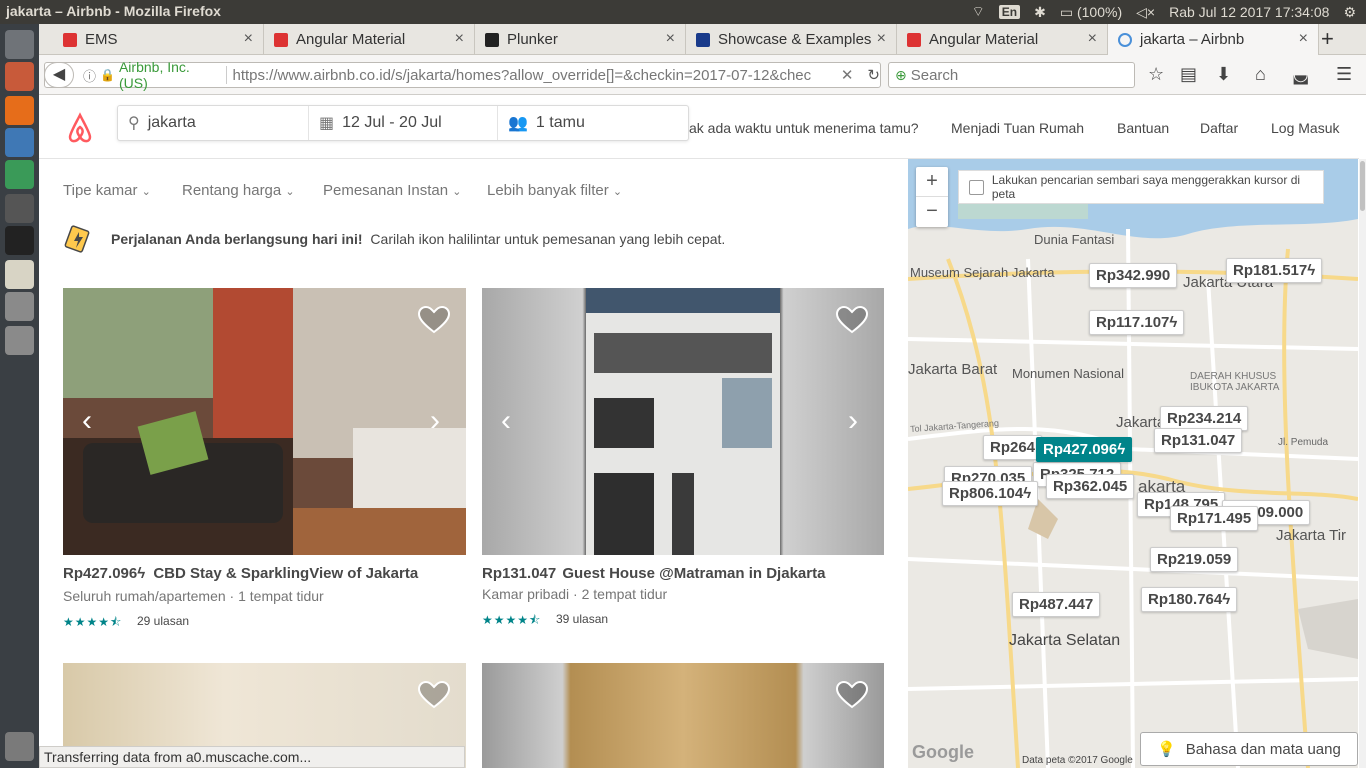  What do you see at coordinates (554, 190) in the screenshot?
I see `filter-more: Lebih banyak filter ⌄` at bounding box center [554, 190].